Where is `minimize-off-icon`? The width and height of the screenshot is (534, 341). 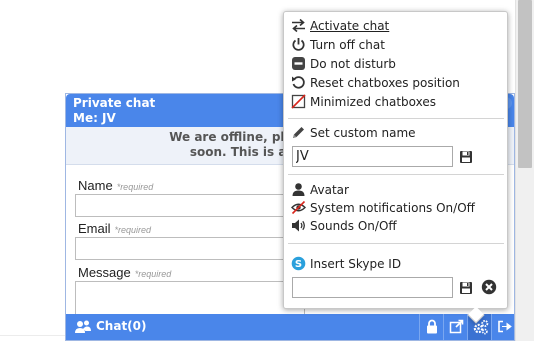
minimize-off-icon is located at coordinates (298, 101).